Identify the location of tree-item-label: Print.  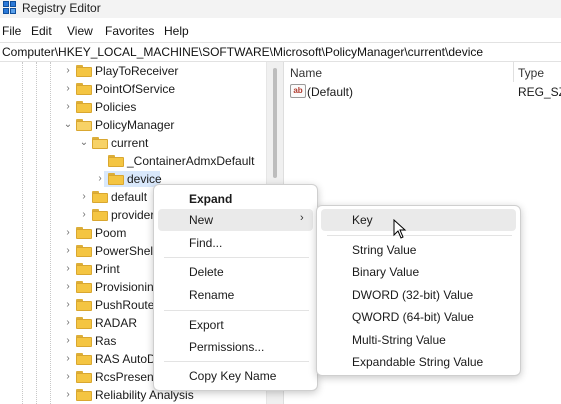
(107, 269).